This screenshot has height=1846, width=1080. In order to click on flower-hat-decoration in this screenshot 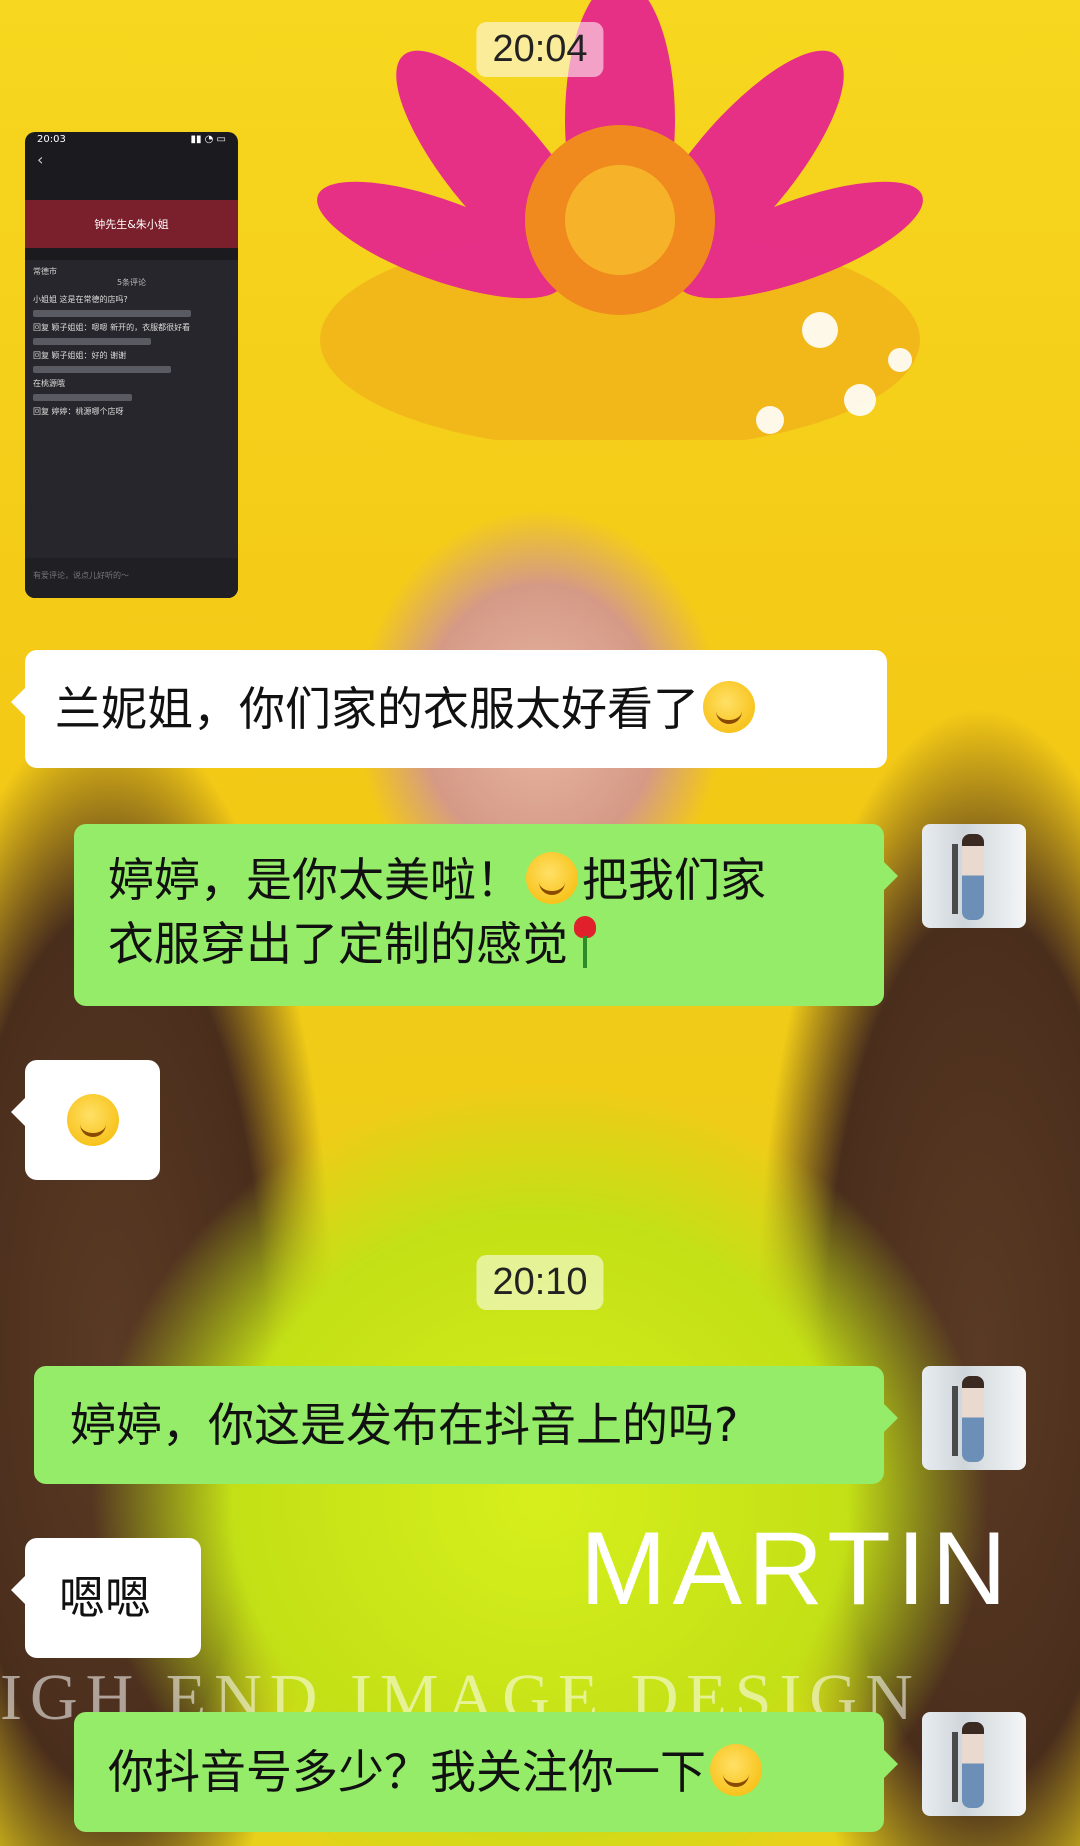, I will do `click(620, 220)`.